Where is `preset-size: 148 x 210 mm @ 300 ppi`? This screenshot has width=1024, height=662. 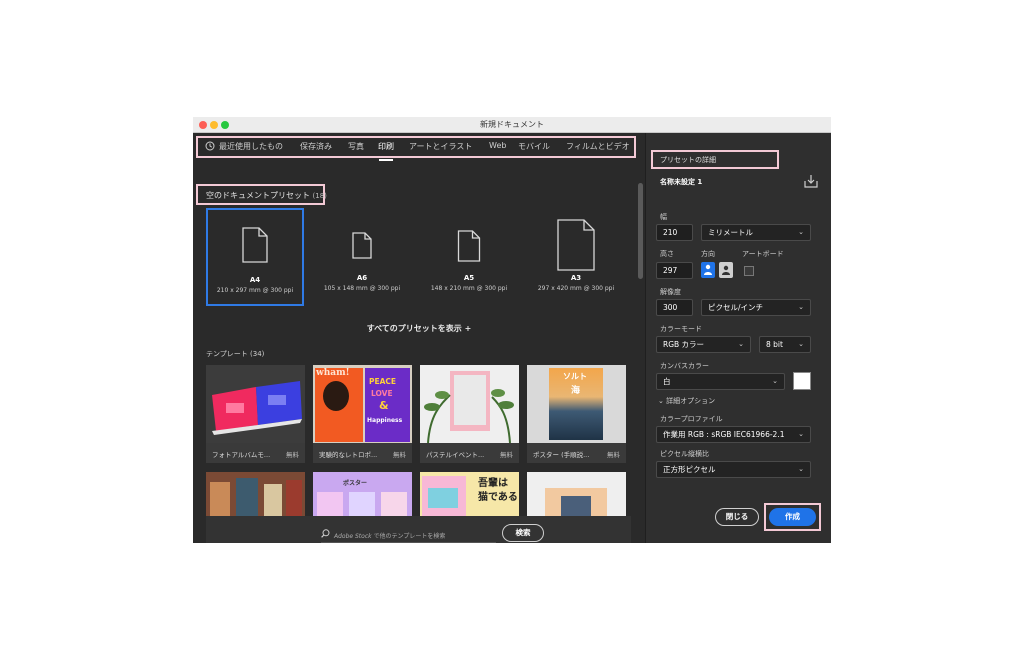 preset-size: 148 x 210 mm @ 300 ppi is located at coordinates (469, 288).